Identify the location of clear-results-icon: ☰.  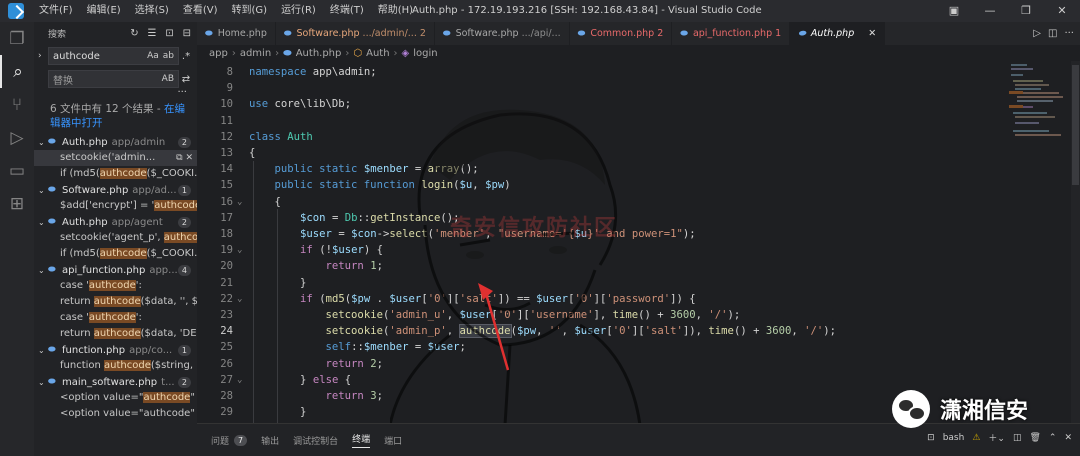
(152, 33).